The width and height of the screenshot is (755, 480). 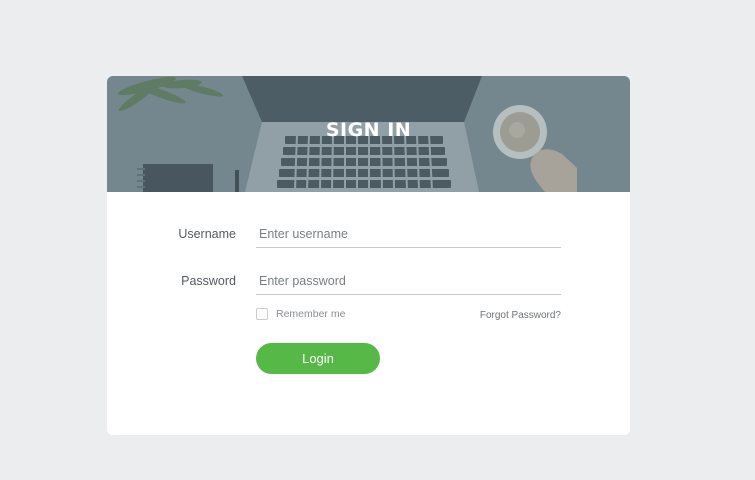 What do you see at coordinates (408, 281) in the screenshot?
I see `password-input` at bounding box center [408, 281].